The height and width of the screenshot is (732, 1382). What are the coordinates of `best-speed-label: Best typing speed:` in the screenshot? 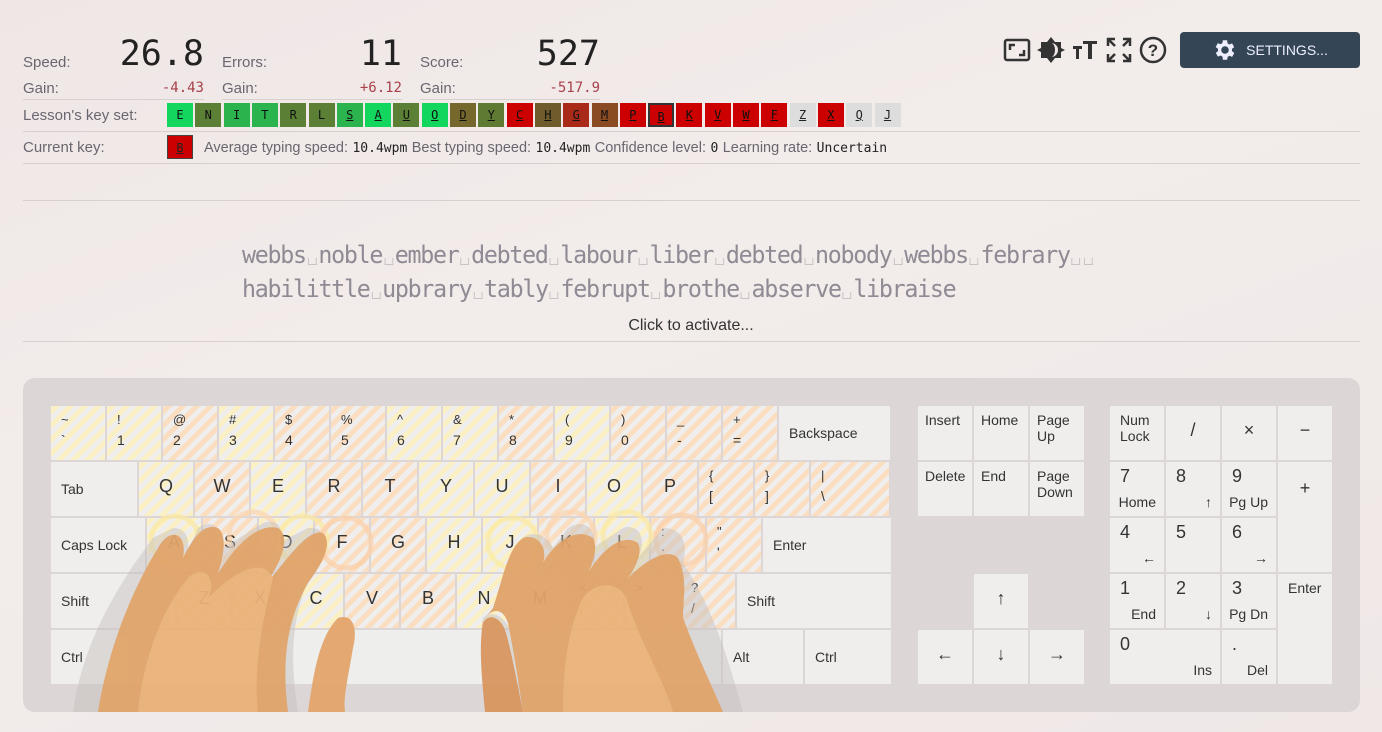 It's located at (471, 148).